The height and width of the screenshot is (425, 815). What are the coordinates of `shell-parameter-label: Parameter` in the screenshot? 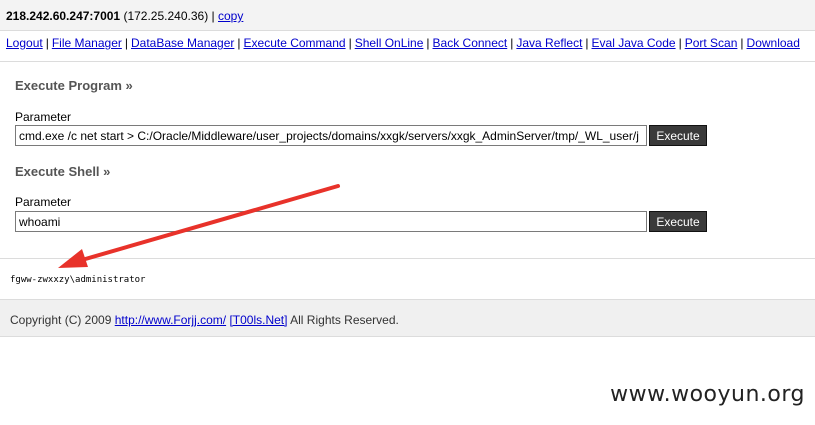 It's located at (43, 202).